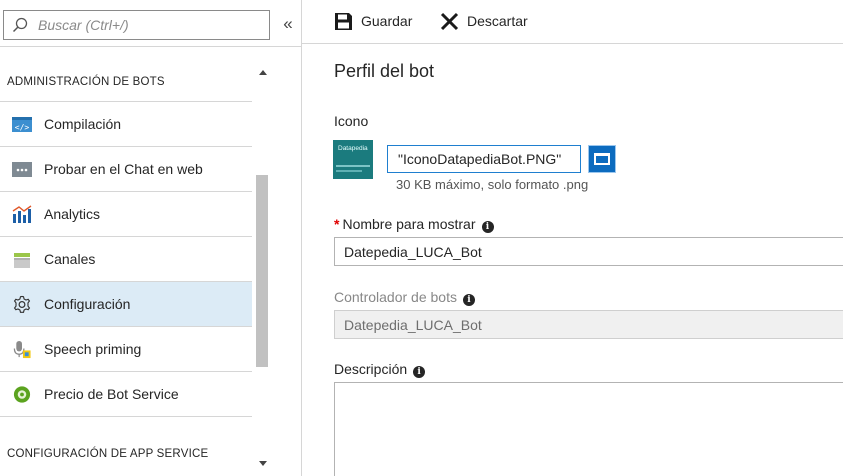 This screenshot has height=476, width=843. Describe the element at coordinates (108, 454) in the screenshot. I see `section-header-app-service: CONFIGURACIÓN DE APP SERVICE` at that location.